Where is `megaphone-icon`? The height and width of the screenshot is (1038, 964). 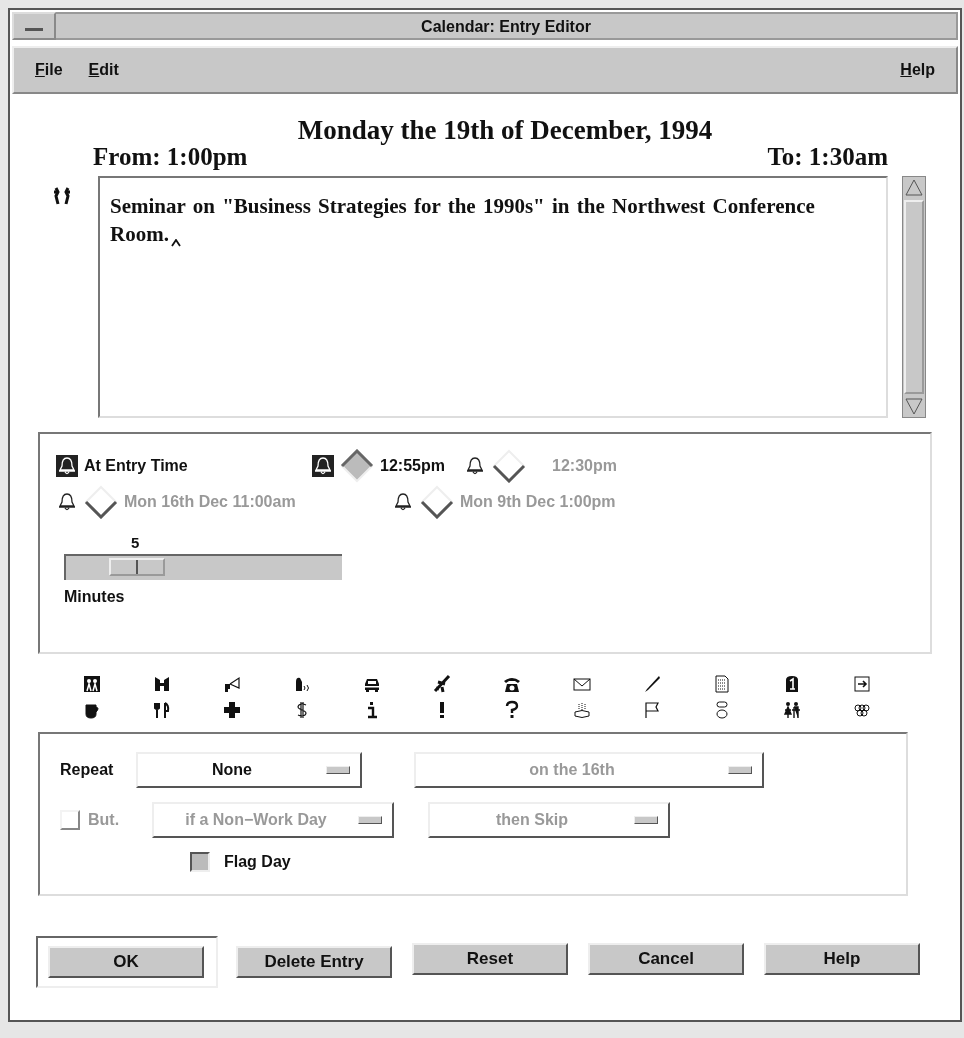
megaphone-icon is located at coordinates (232, 684).